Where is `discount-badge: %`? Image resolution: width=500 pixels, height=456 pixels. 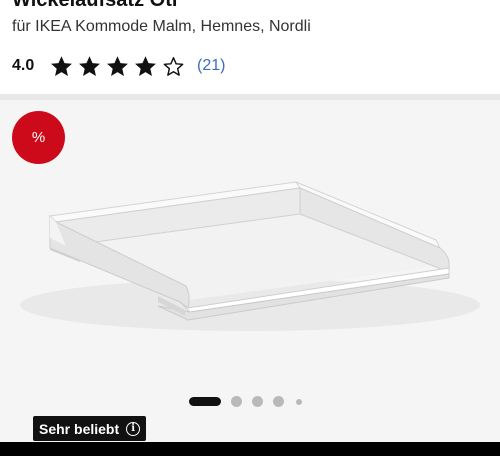
discount-badge: % is located at coordinates (38, 137).